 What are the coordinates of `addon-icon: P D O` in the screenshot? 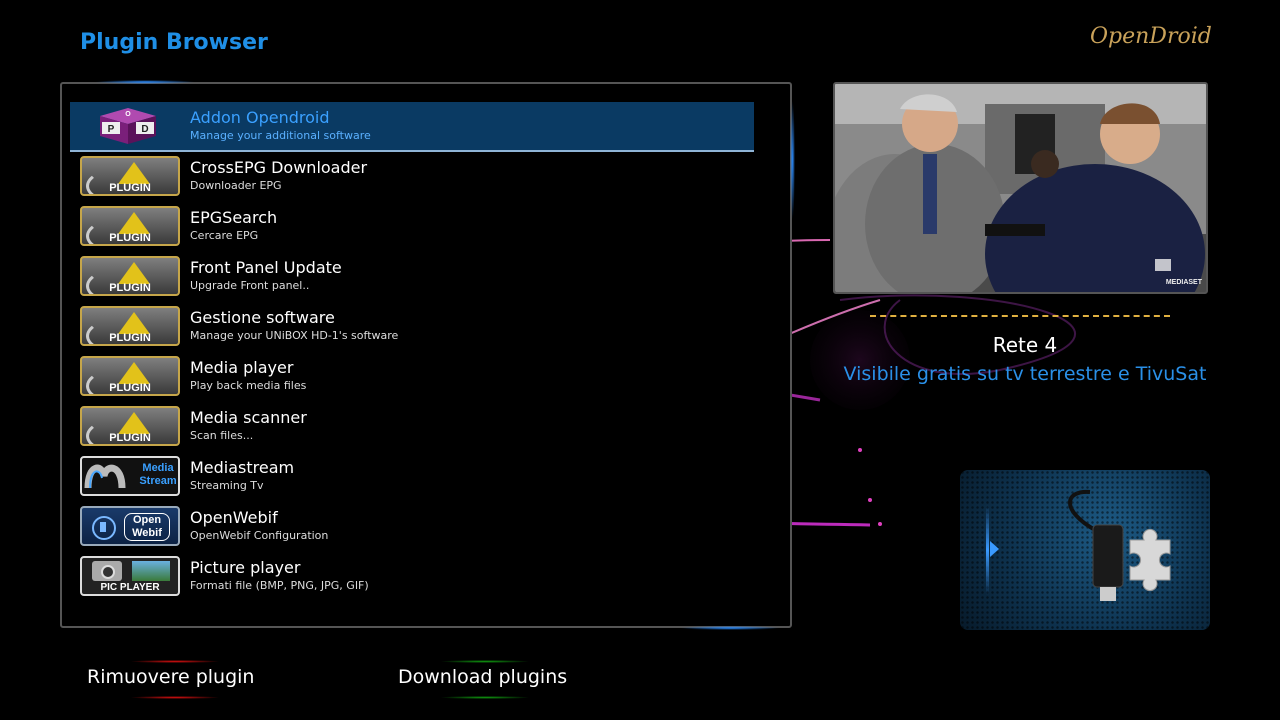 It's located at (130, 126).